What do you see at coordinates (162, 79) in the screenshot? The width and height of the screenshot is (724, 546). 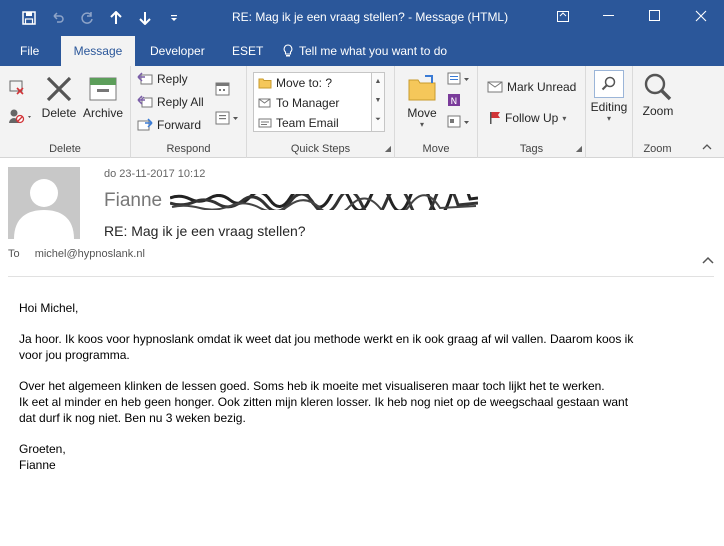 I see `reply-button: Reply` at bounding box center [162, 79].